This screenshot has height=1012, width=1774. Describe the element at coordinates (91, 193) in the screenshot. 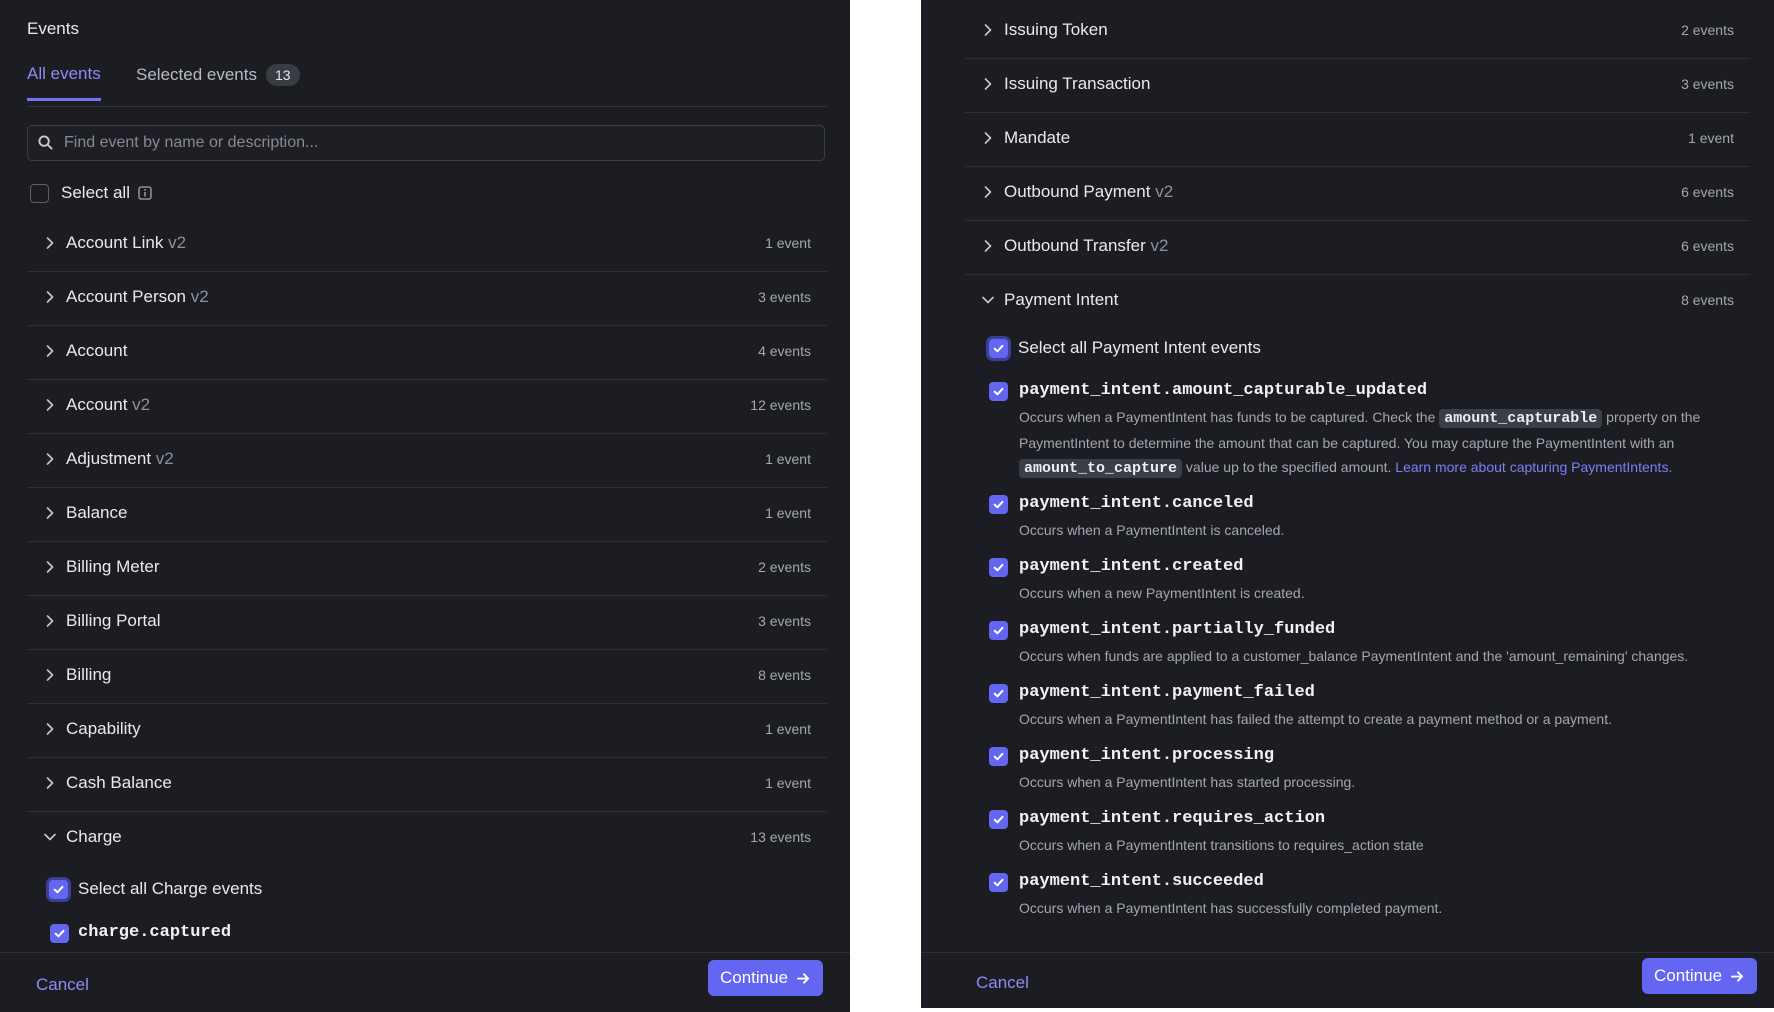

I see `select-all-row: Select all` at that location.